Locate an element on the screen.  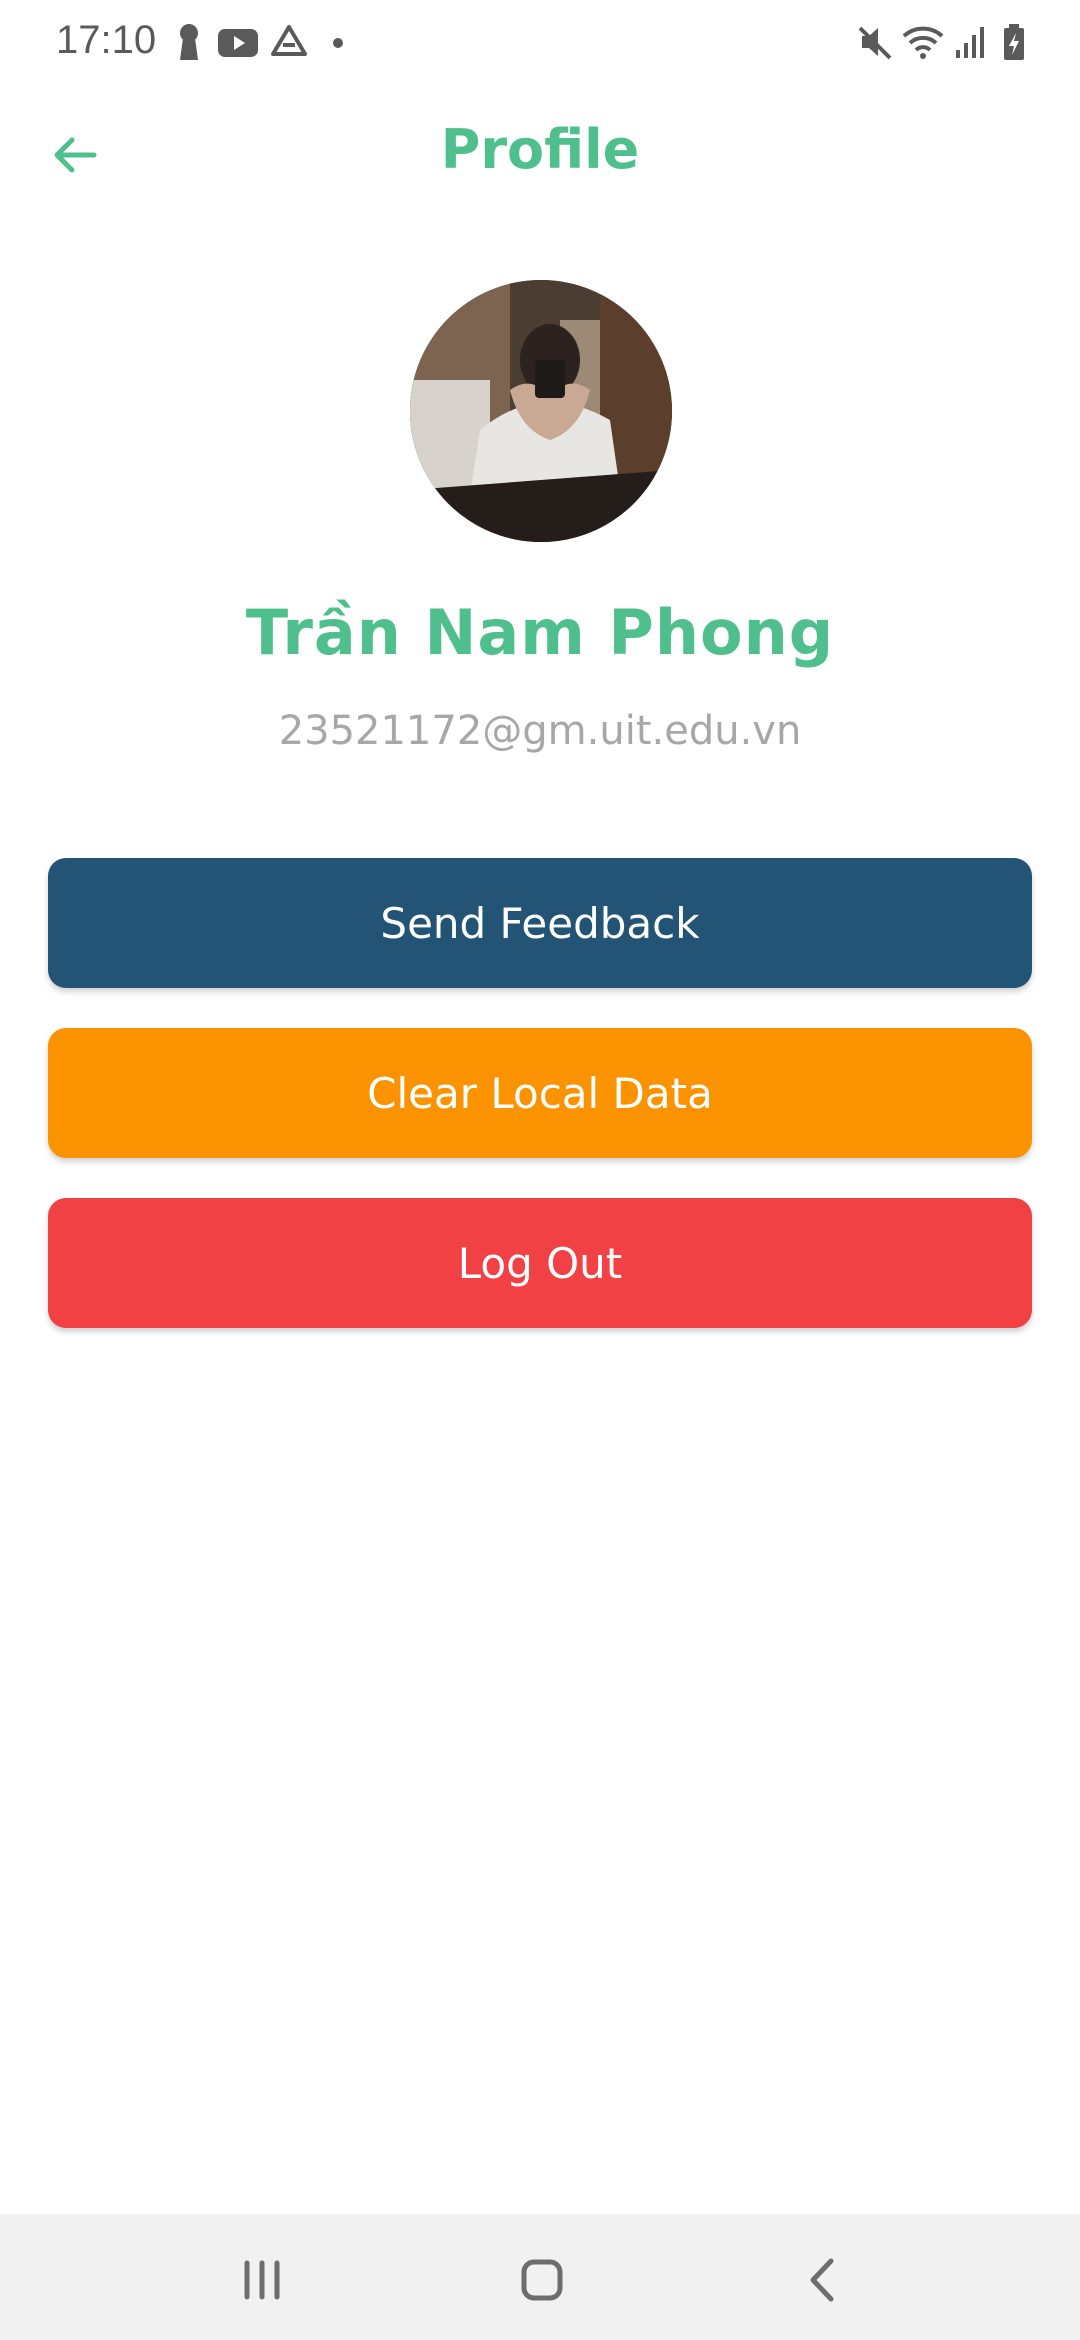
send-feedback-button: Send Feedback is located at coordinates (540, 923).